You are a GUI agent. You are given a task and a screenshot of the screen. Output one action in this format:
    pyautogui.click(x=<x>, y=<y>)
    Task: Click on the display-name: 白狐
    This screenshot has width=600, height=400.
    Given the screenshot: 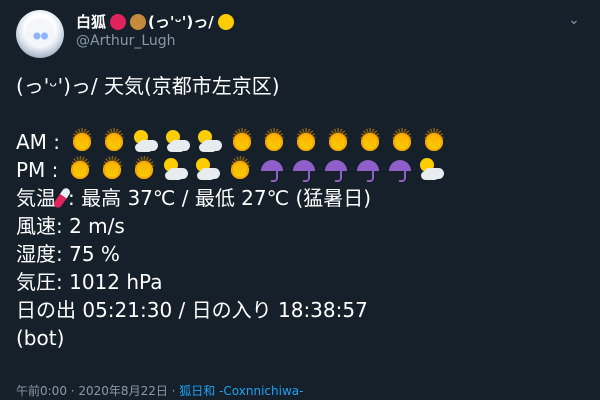 What is the action you would take?
    pyautogui.click(x=91, y=21)
    